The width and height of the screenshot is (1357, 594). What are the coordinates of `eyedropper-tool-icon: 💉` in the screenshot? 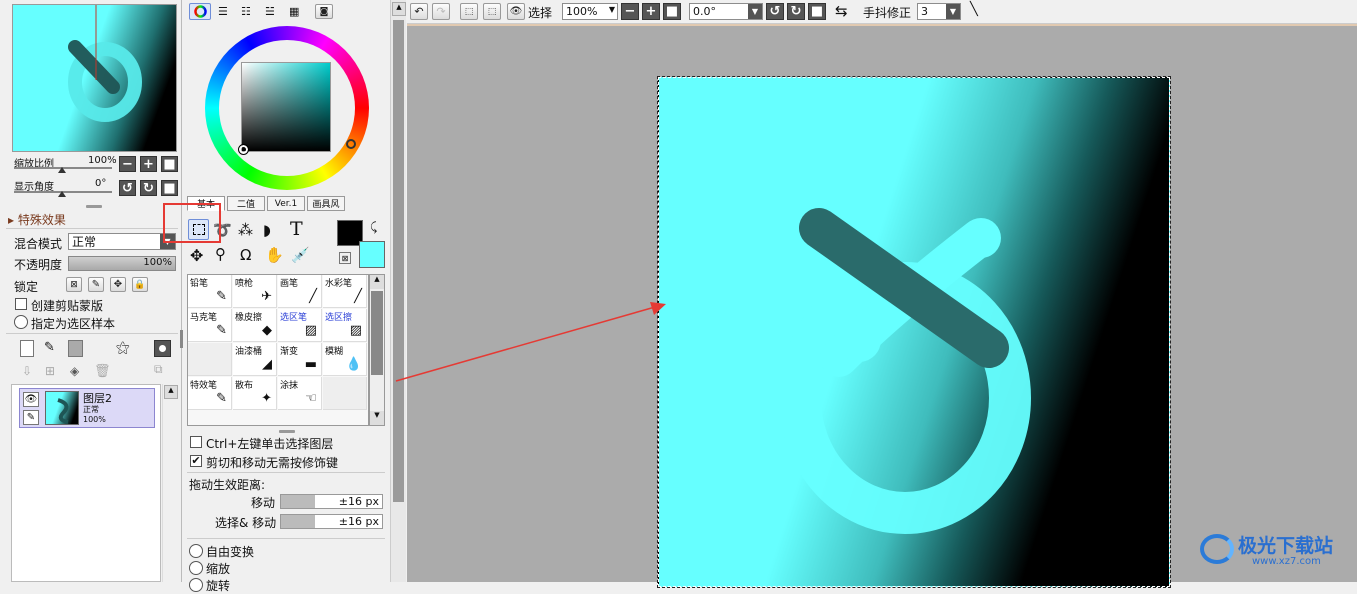 It's located at (300, 255).